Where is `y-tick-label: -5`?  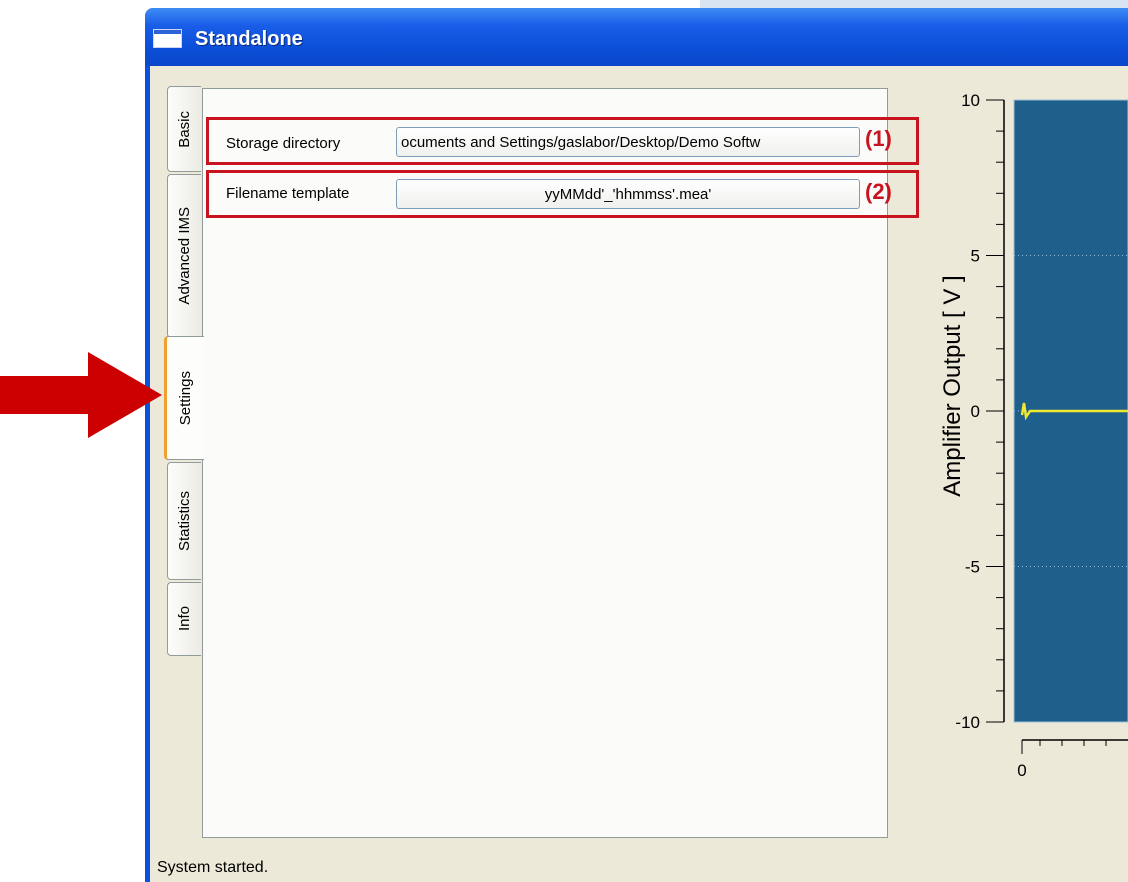 y-tick-label: -5 is located at coordinates (972, 567).